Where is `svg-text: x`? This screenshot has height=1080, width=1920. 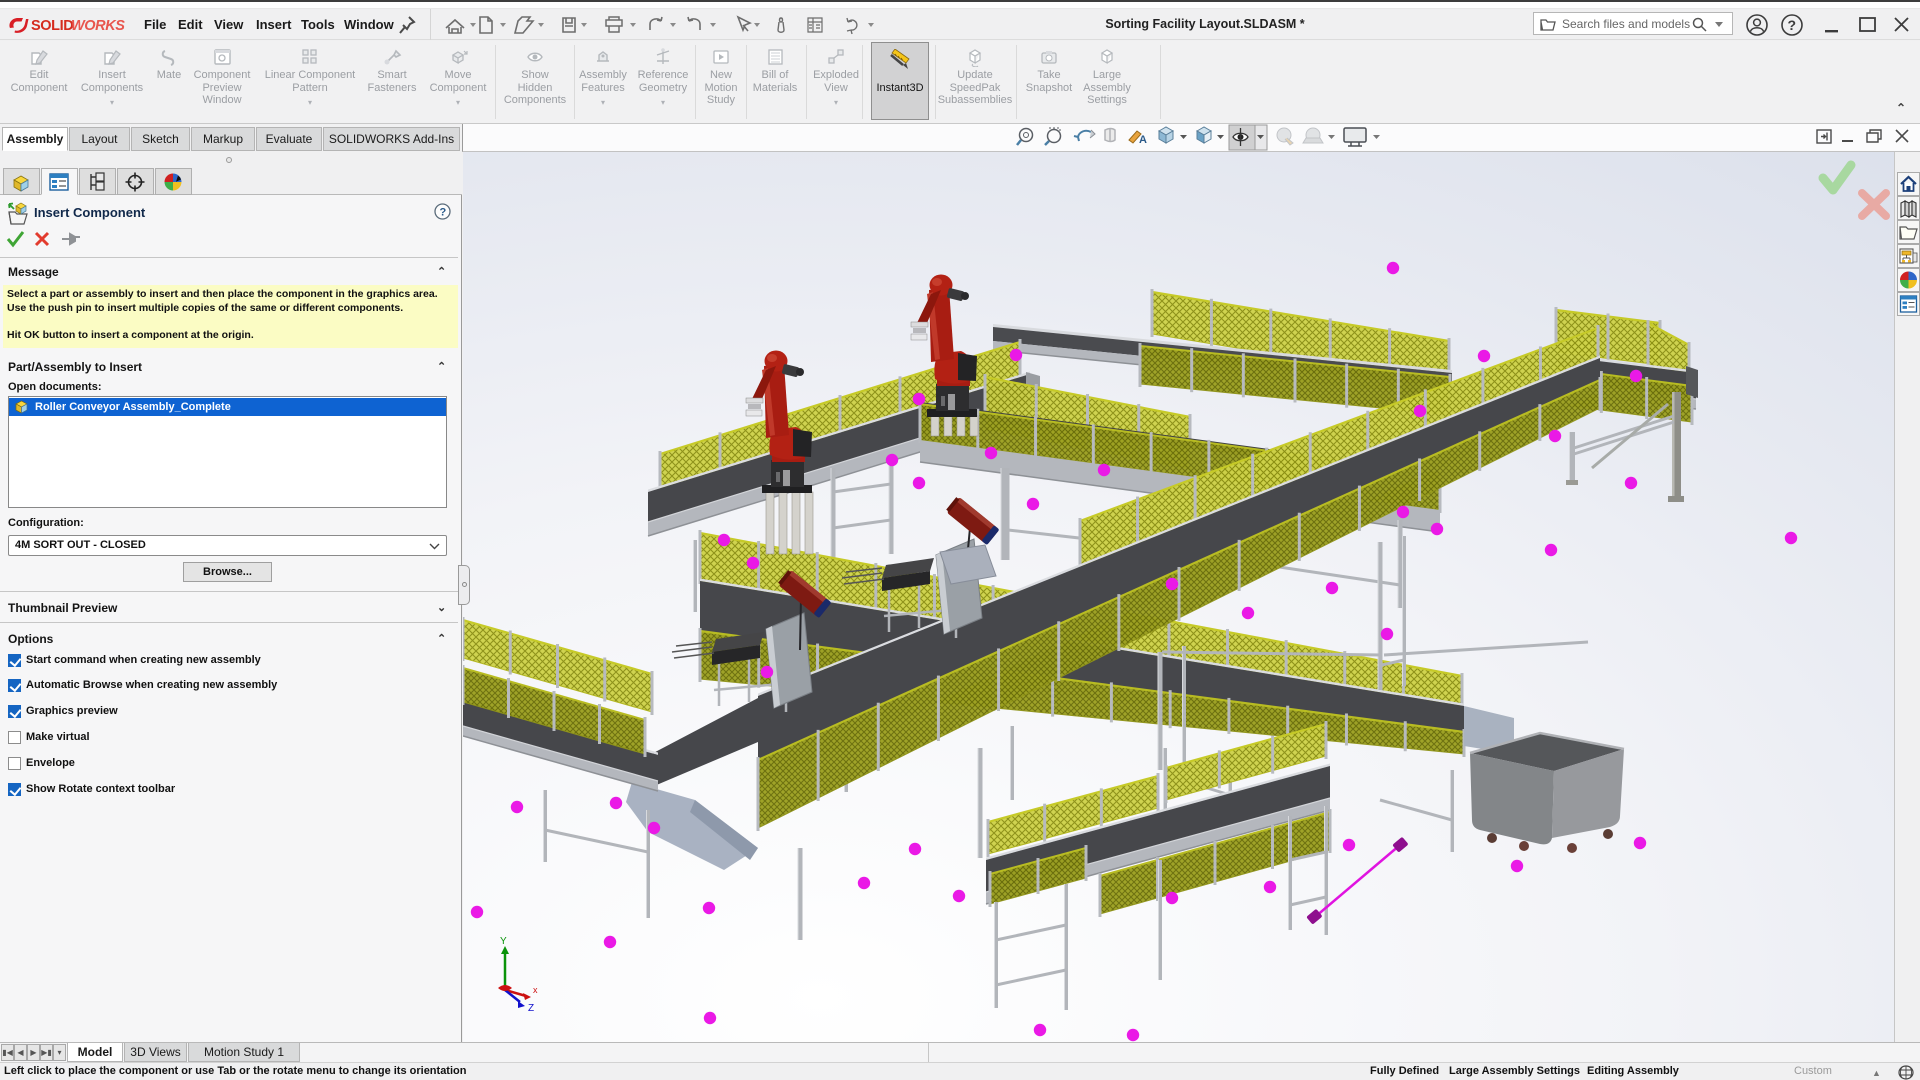 svg-text: x is located at coordinates (535, 990).